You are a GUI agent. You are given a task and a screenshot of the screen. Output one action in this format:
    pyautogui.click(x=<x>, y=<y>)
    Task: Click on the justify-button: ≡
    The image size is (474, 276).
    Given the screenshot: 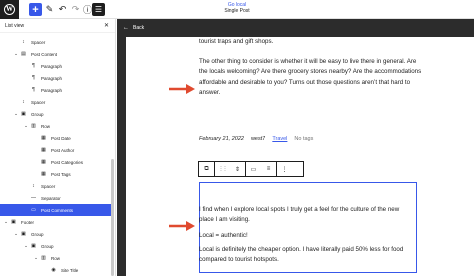 What is the action you would take?
    pyautogui.click(x=268, y=169)
    